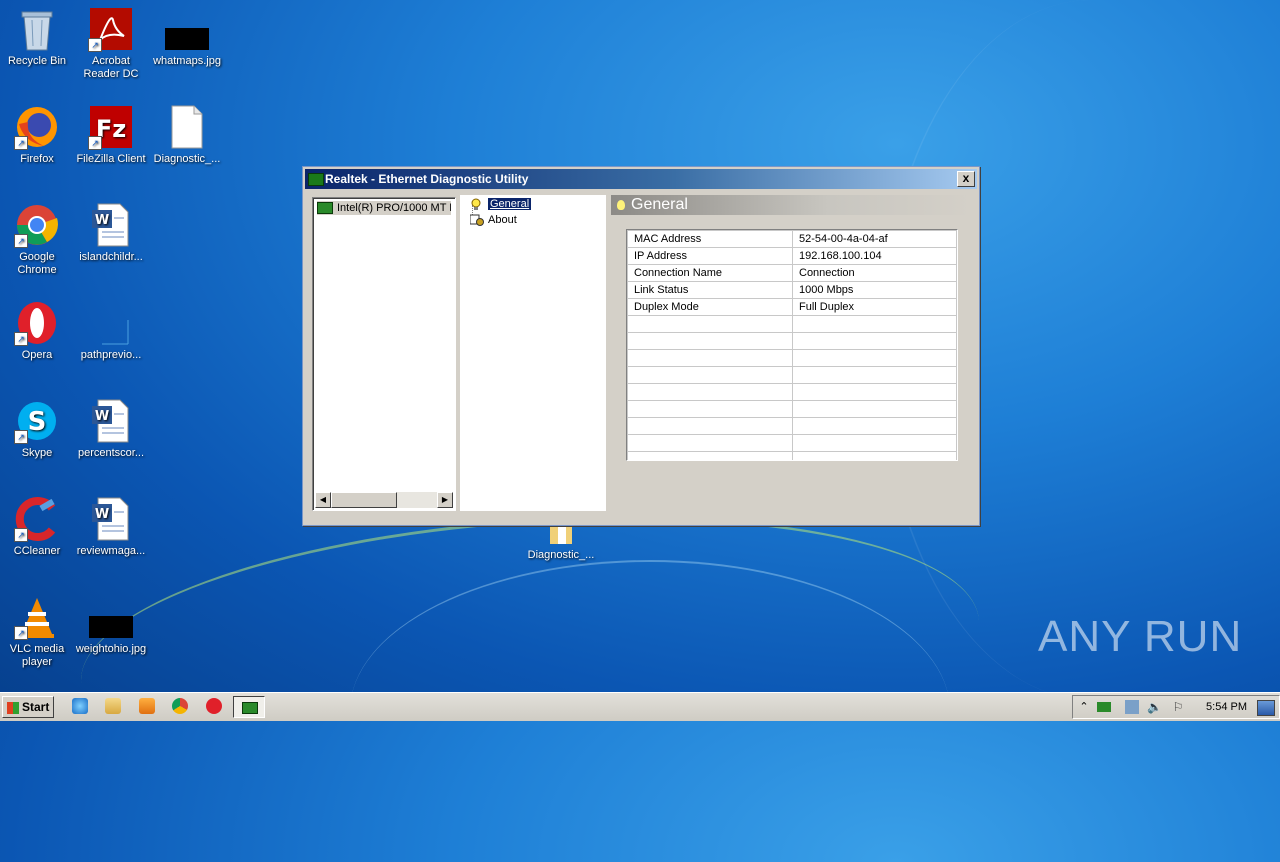  What do you see at coordinates (966, 179) in the screenshot?
I see `close-button: x` at bounding box center [966, 179].